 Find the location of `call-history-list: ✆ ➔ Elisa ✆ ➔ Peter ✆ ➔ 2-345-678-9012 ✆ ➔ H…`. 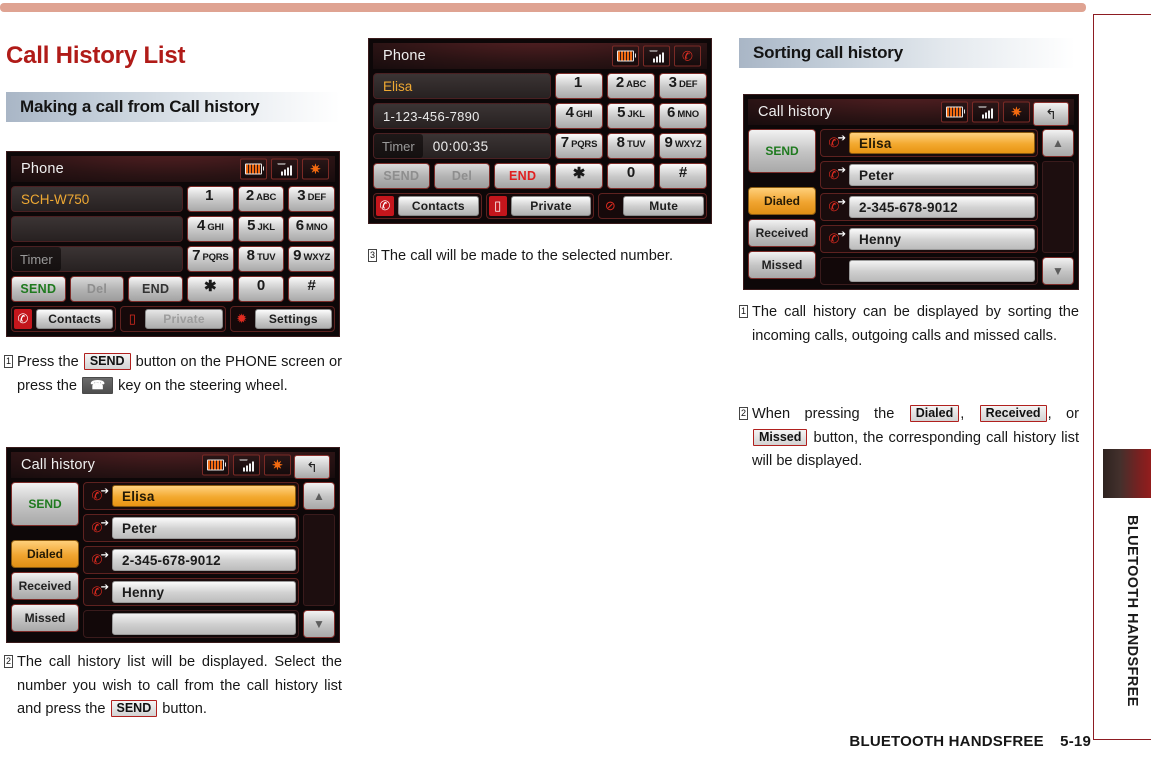

call-history-list: ✆ ➔ Elisa ✆ ➔ Peter ✆ ➔ 2-345-678-9012 ✆ ➔ H… is located at coordinates (191, 560).